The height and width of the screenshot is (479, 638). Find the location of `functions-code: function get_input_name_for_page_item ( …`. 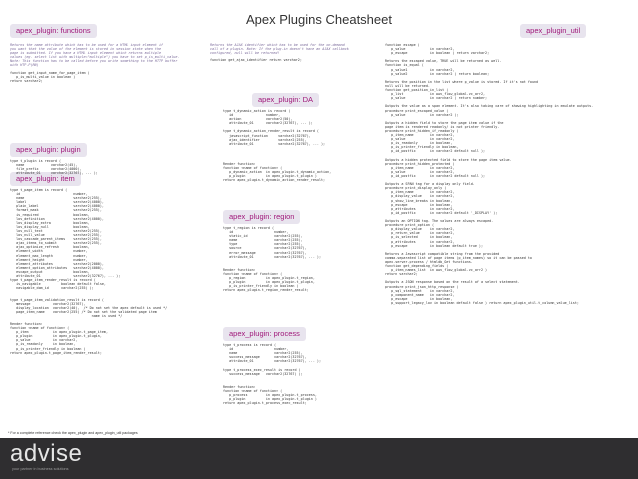

functions-code: function get_input_name_for_page_item ( … is located at coordinates (50, 77).